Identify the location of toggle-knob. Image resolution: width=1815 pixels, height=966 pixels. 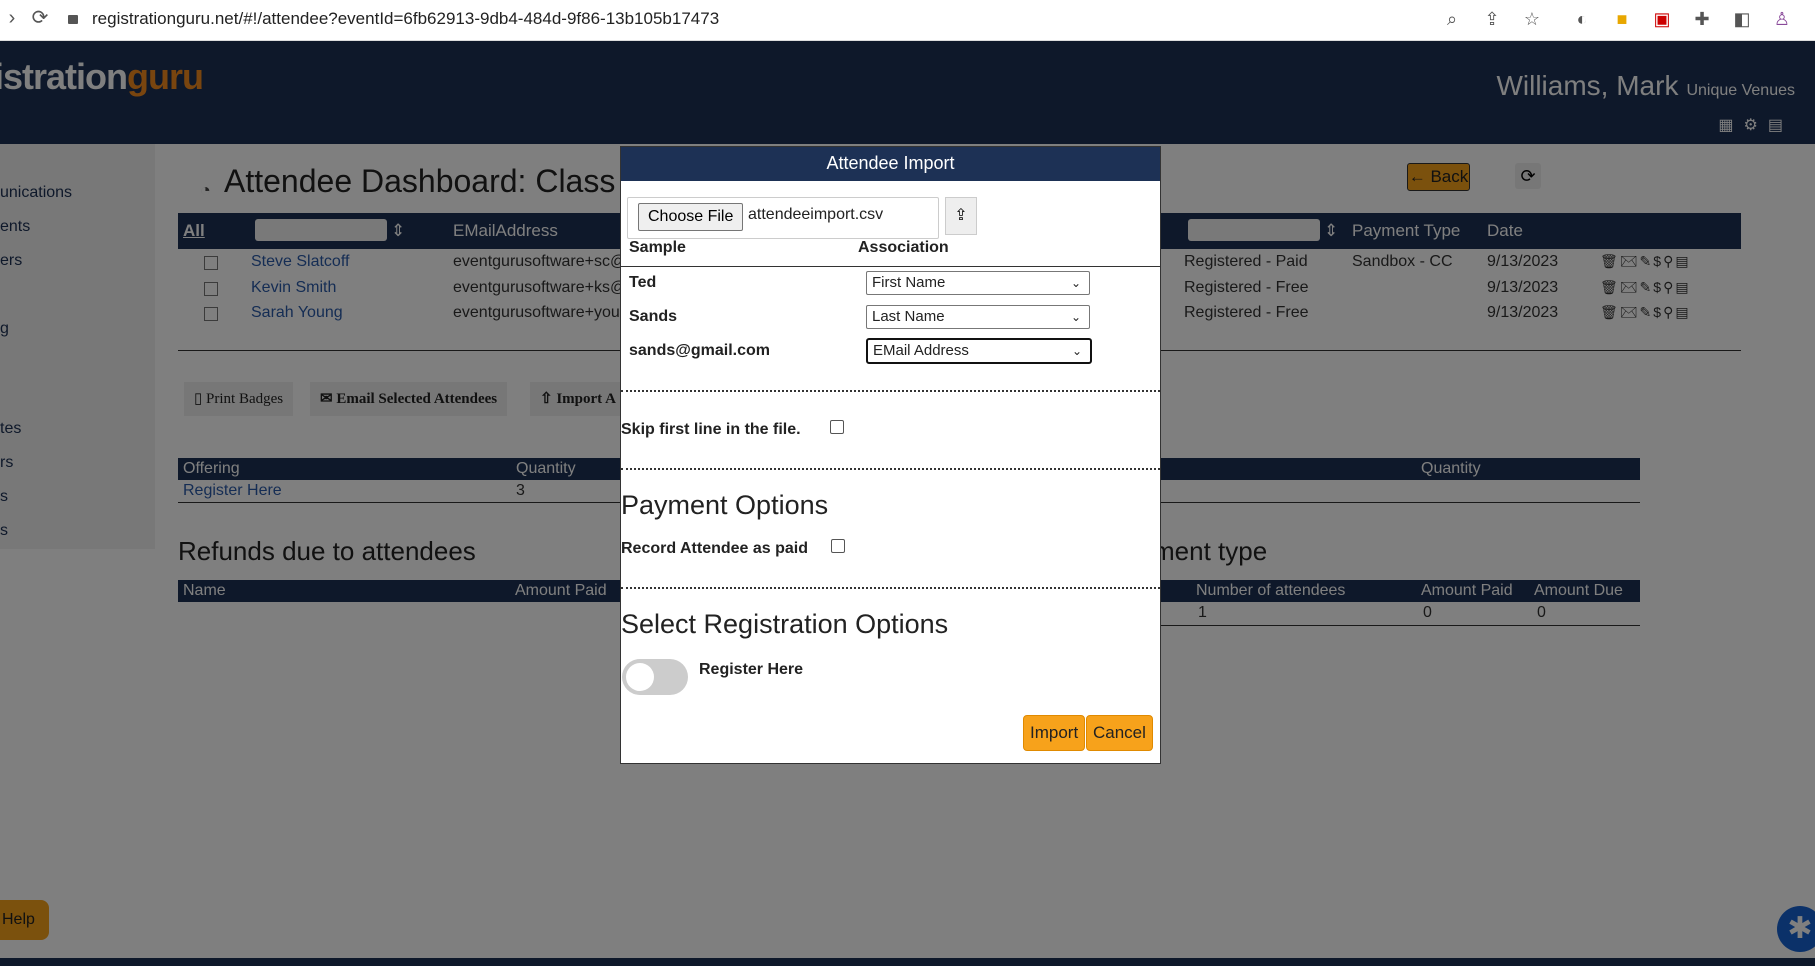
(640, 677).